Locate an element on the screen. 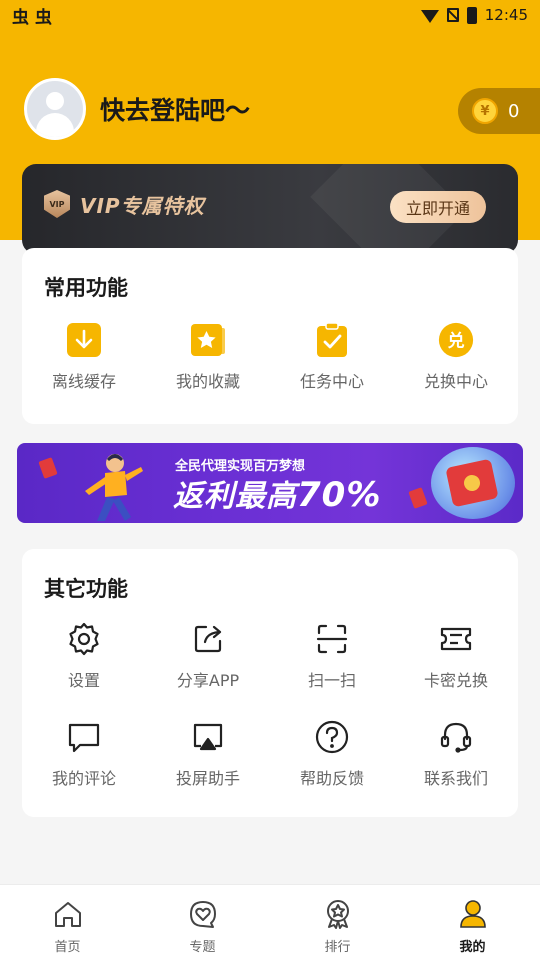  item-label: 扫一扫 is located at coordinates (331, 680).